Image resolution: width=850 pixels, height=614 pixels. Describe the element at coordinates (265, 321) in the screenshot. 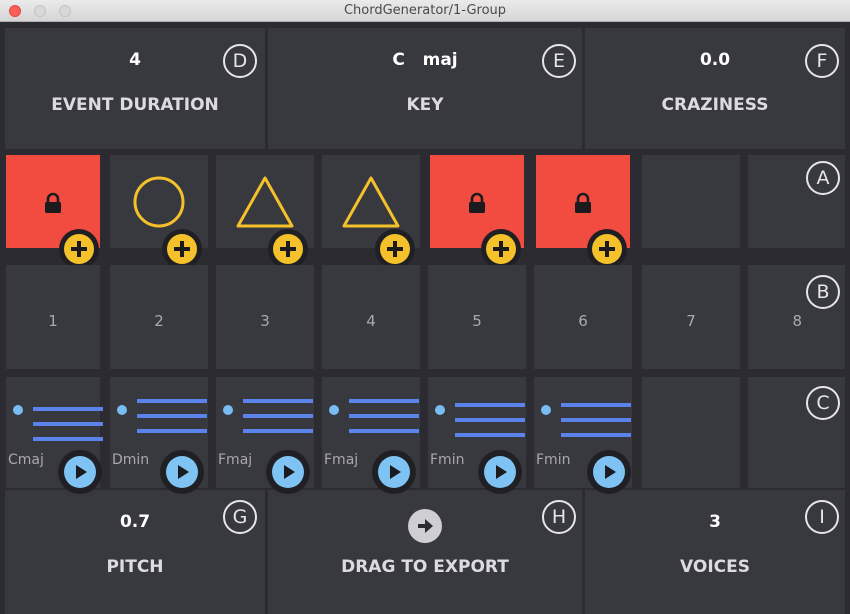

I see `step-number: 3` at that location.